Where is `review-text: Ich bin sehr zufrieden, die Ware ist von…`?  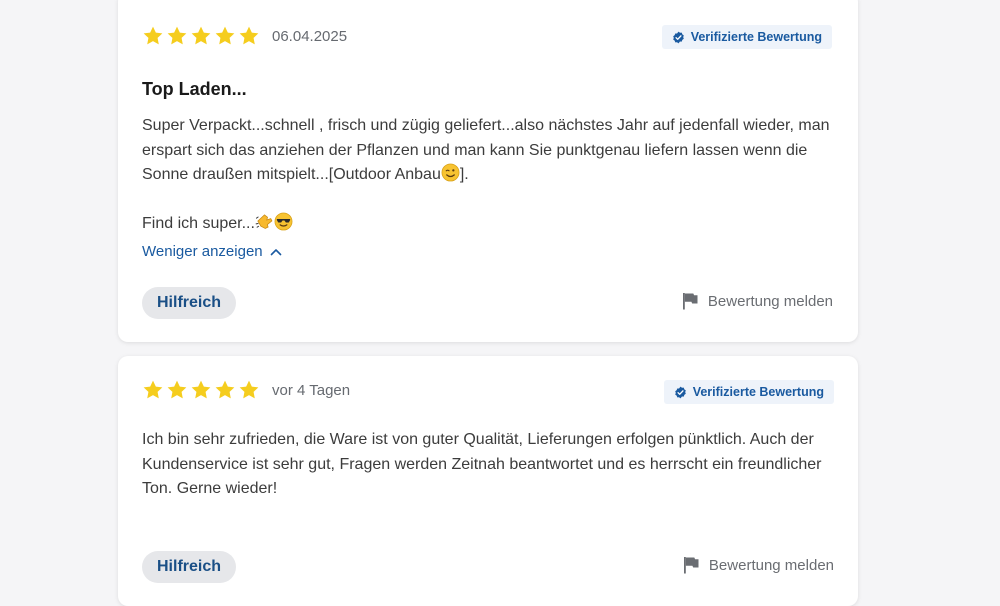 review-text: Ich bin sehr zufrieden, die Ware ist von… is located at coordinates (487, 465).